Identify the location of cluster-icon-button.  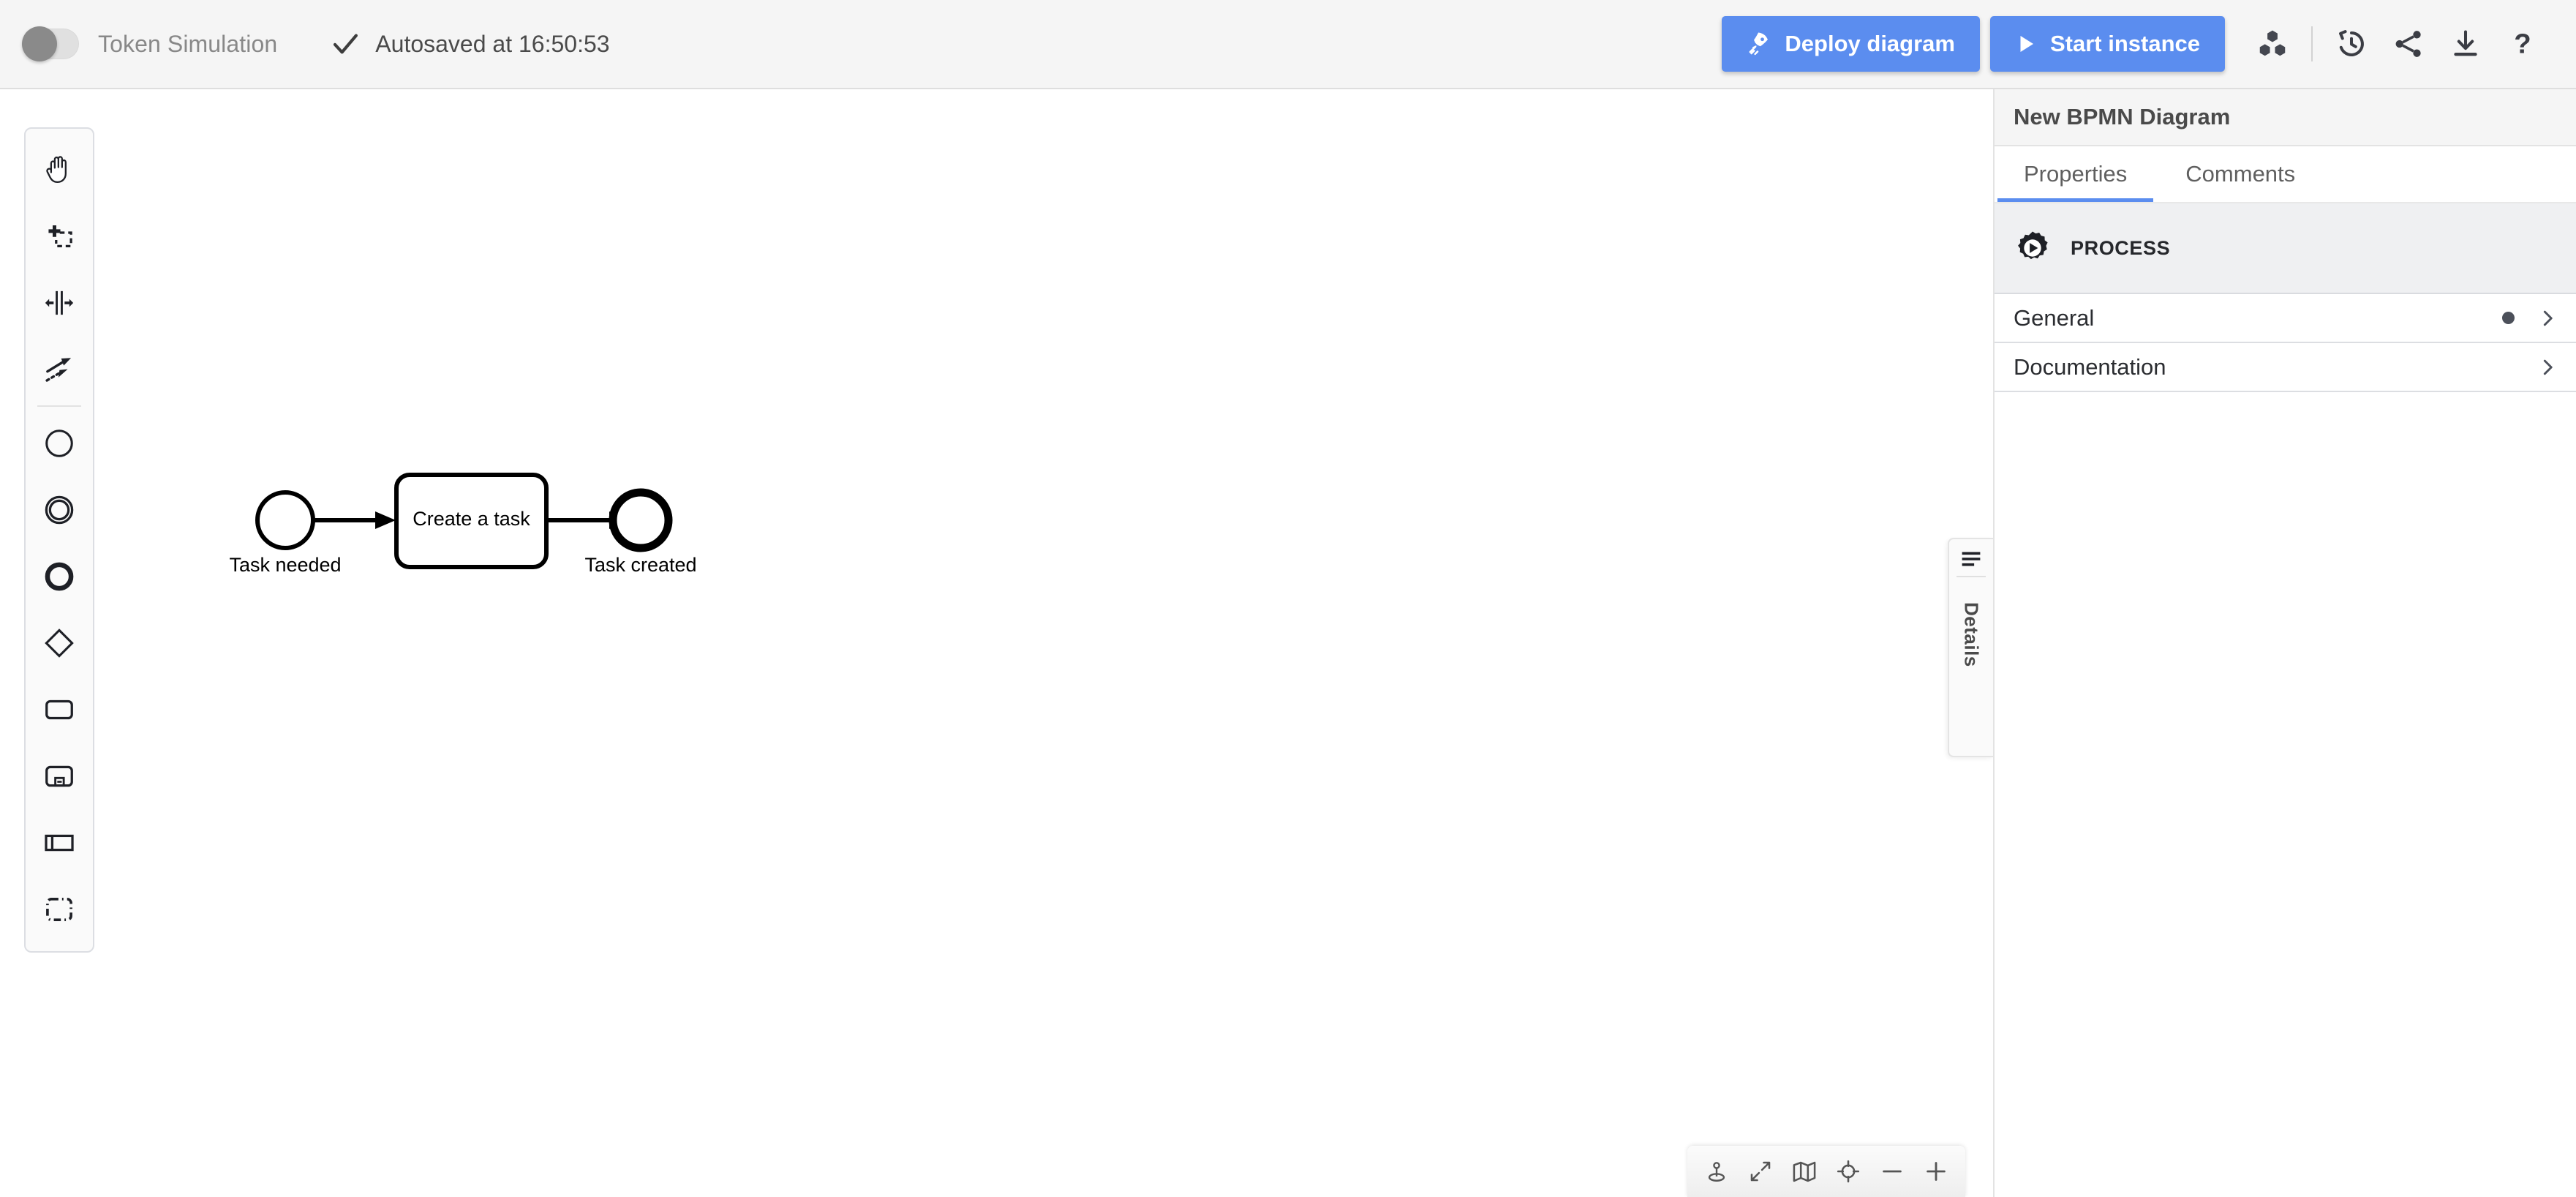
(2272, 43).